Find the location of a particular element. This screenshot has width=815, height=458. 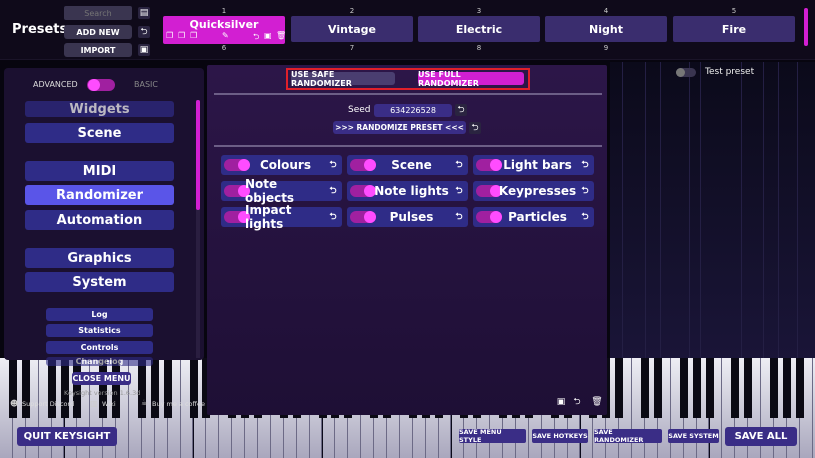

undo-randomize-icon: ⮌ is located at coordinates (475, 128).